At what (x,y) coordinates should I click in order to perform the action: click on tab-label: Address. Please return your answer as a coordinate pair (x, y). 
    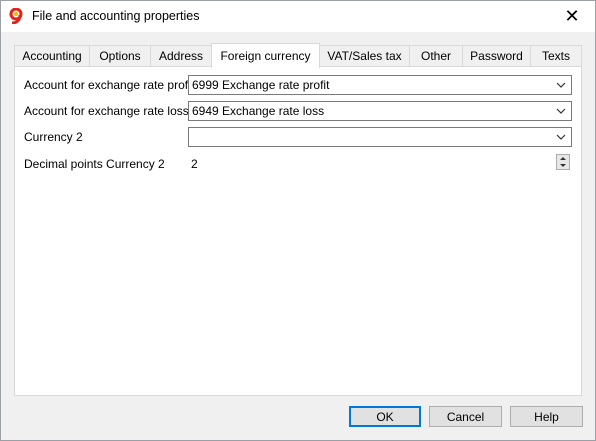
    Looking at the image, I should click on (181, 56).